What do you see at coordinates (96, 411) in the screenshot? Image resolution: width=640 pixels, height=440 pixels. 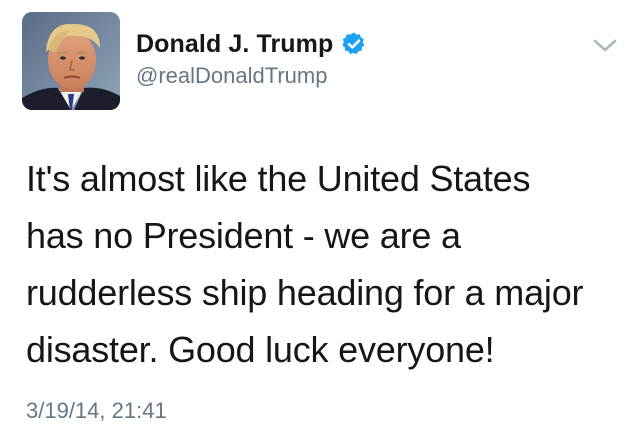 I see `tweet-timestamp: 3/19/14, 21:41` at bounding box center [96, 411].